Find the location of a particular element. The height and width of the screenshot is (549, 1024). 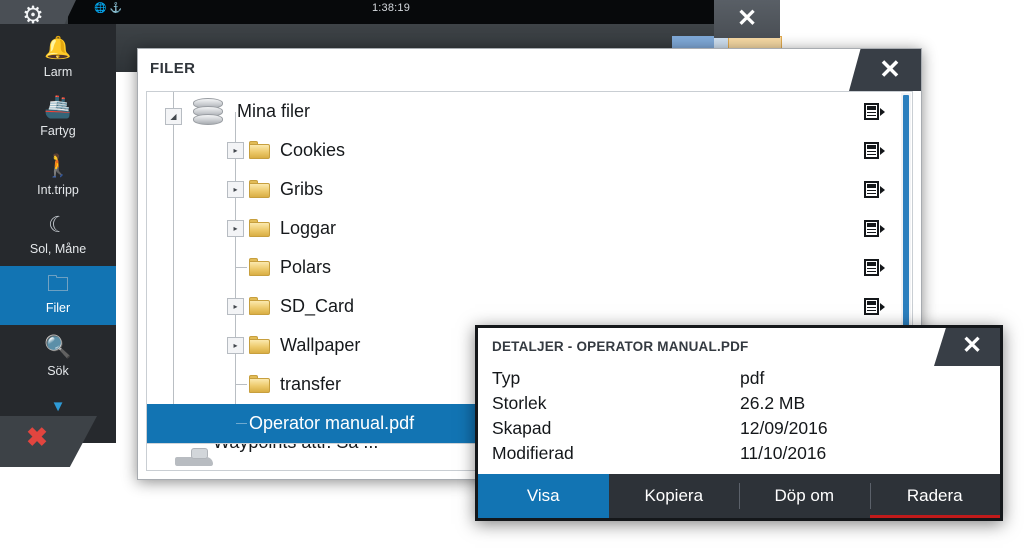

sidebar-item-fartyg: Fartyg is located at coordinates (58, 118).